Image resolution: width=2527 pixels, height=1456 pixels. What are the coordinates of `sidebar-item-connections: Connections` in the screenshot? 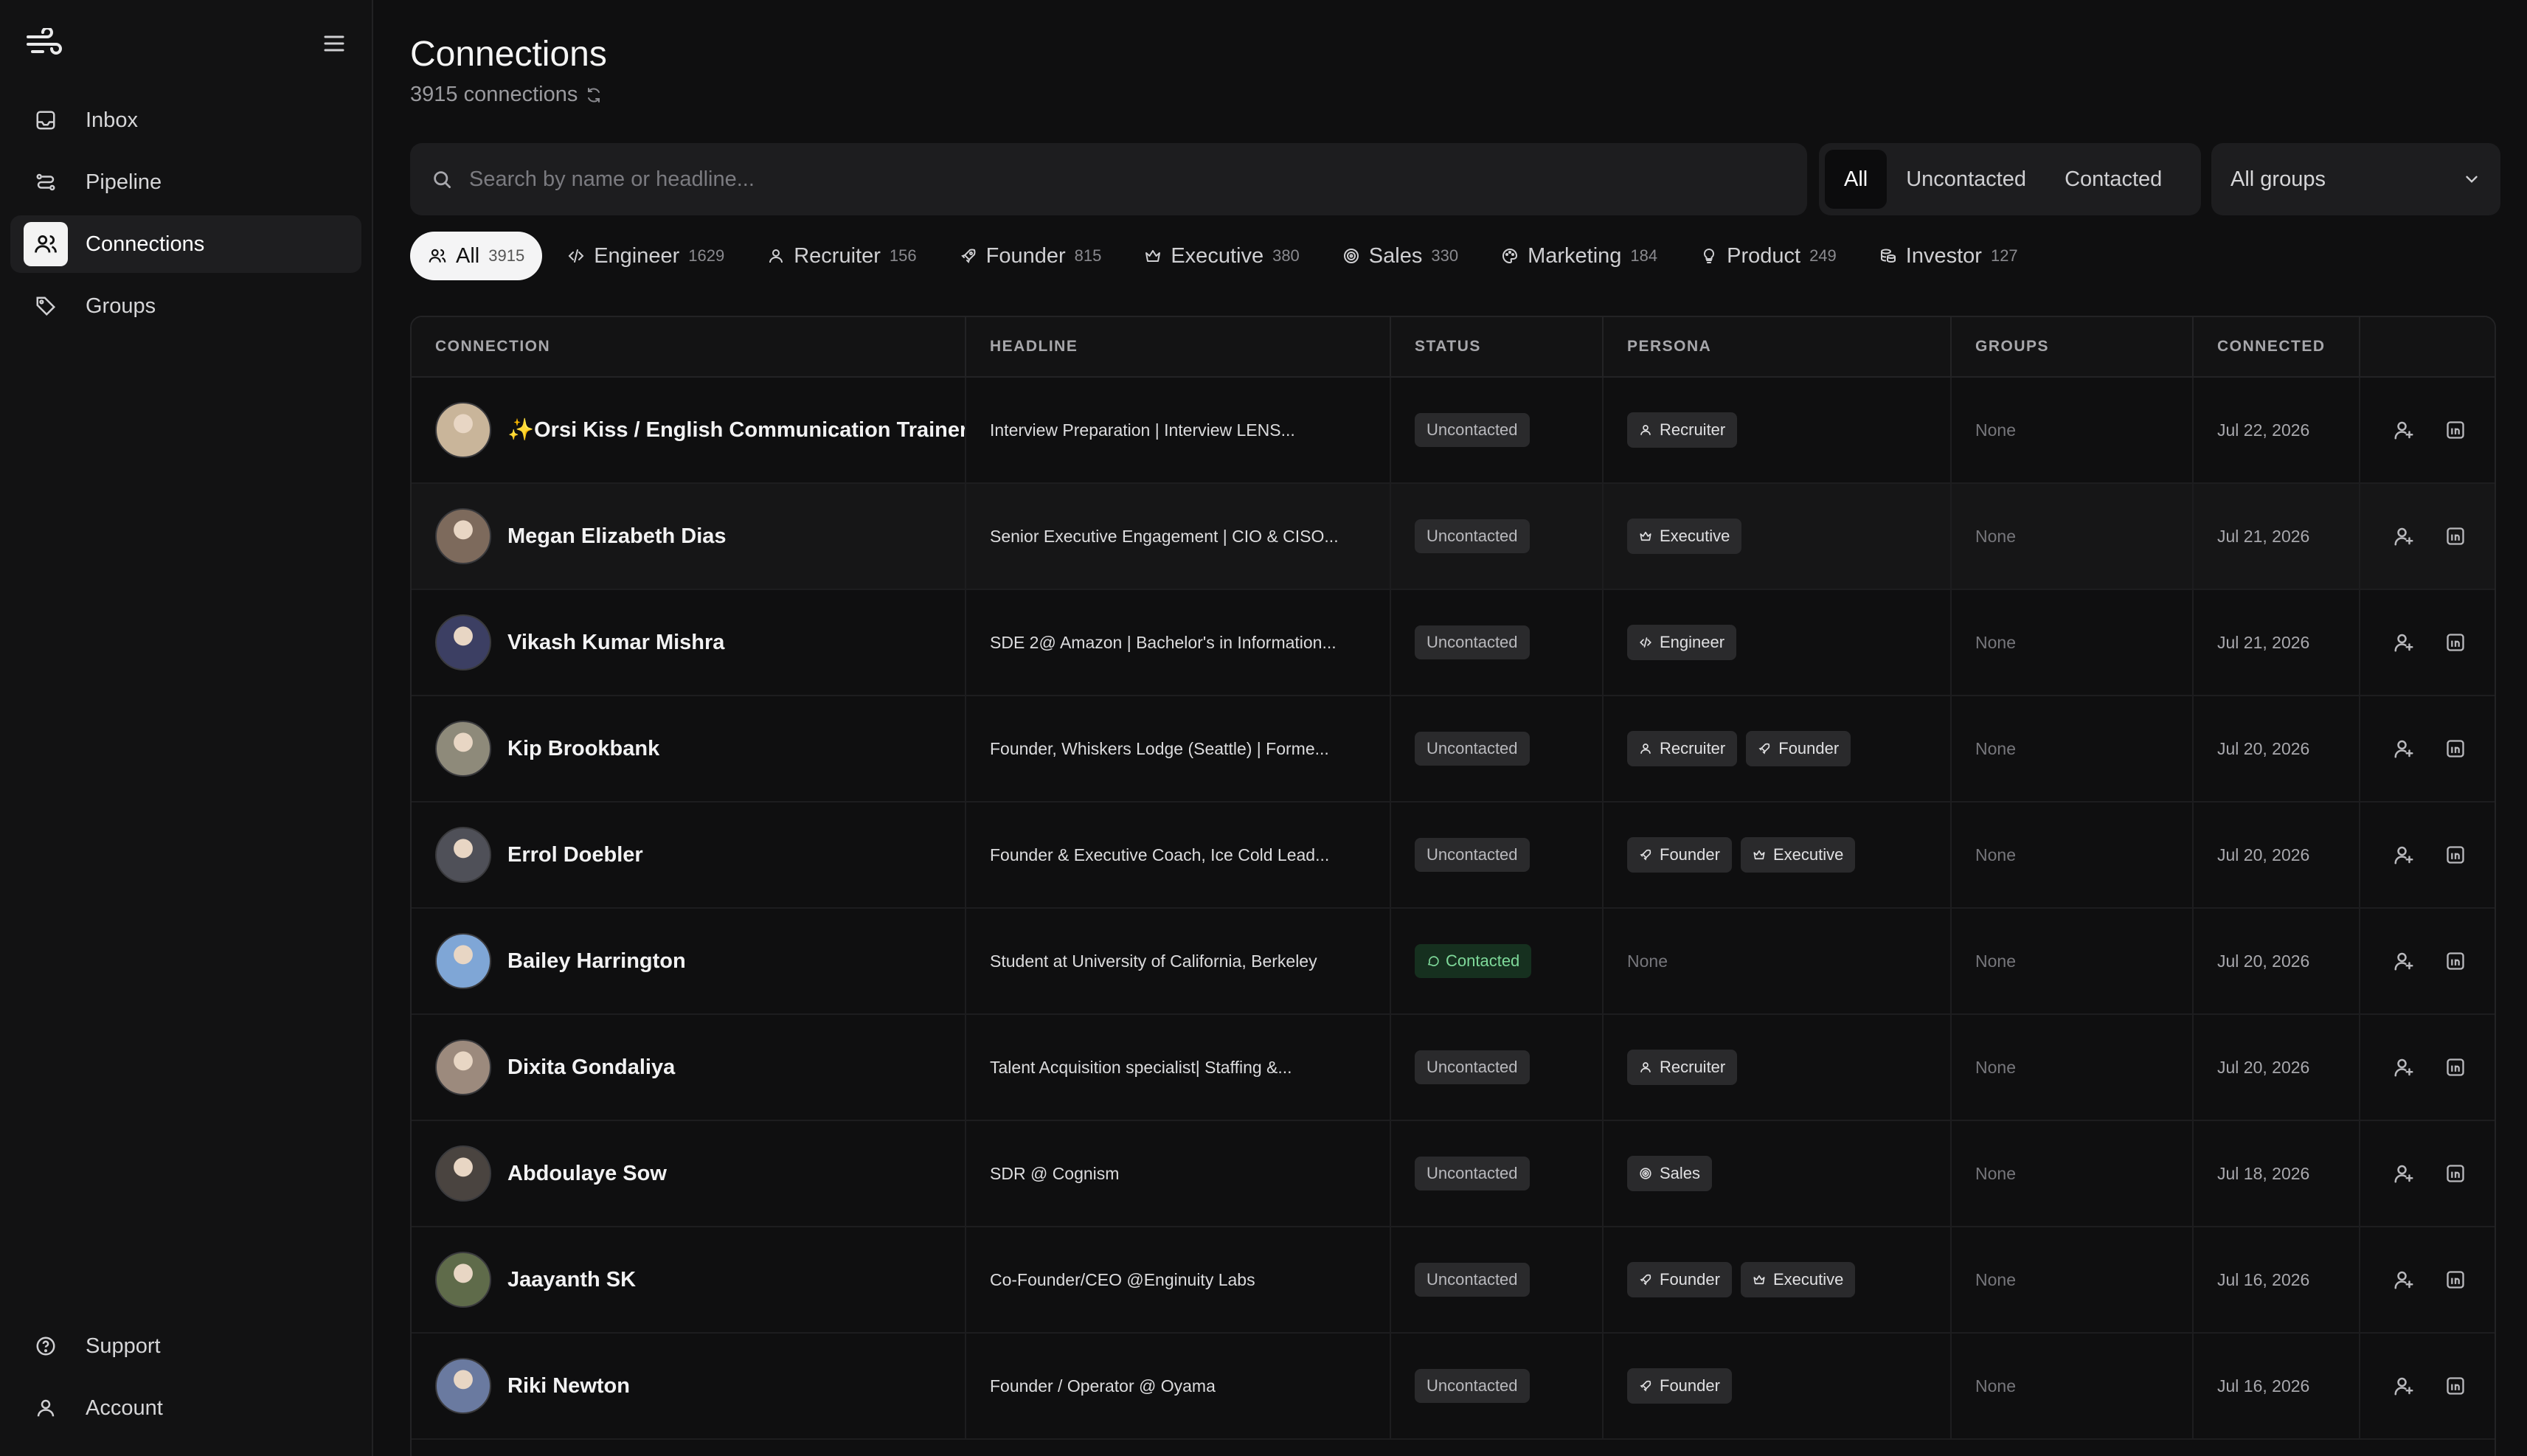 It's located at (185, 244).